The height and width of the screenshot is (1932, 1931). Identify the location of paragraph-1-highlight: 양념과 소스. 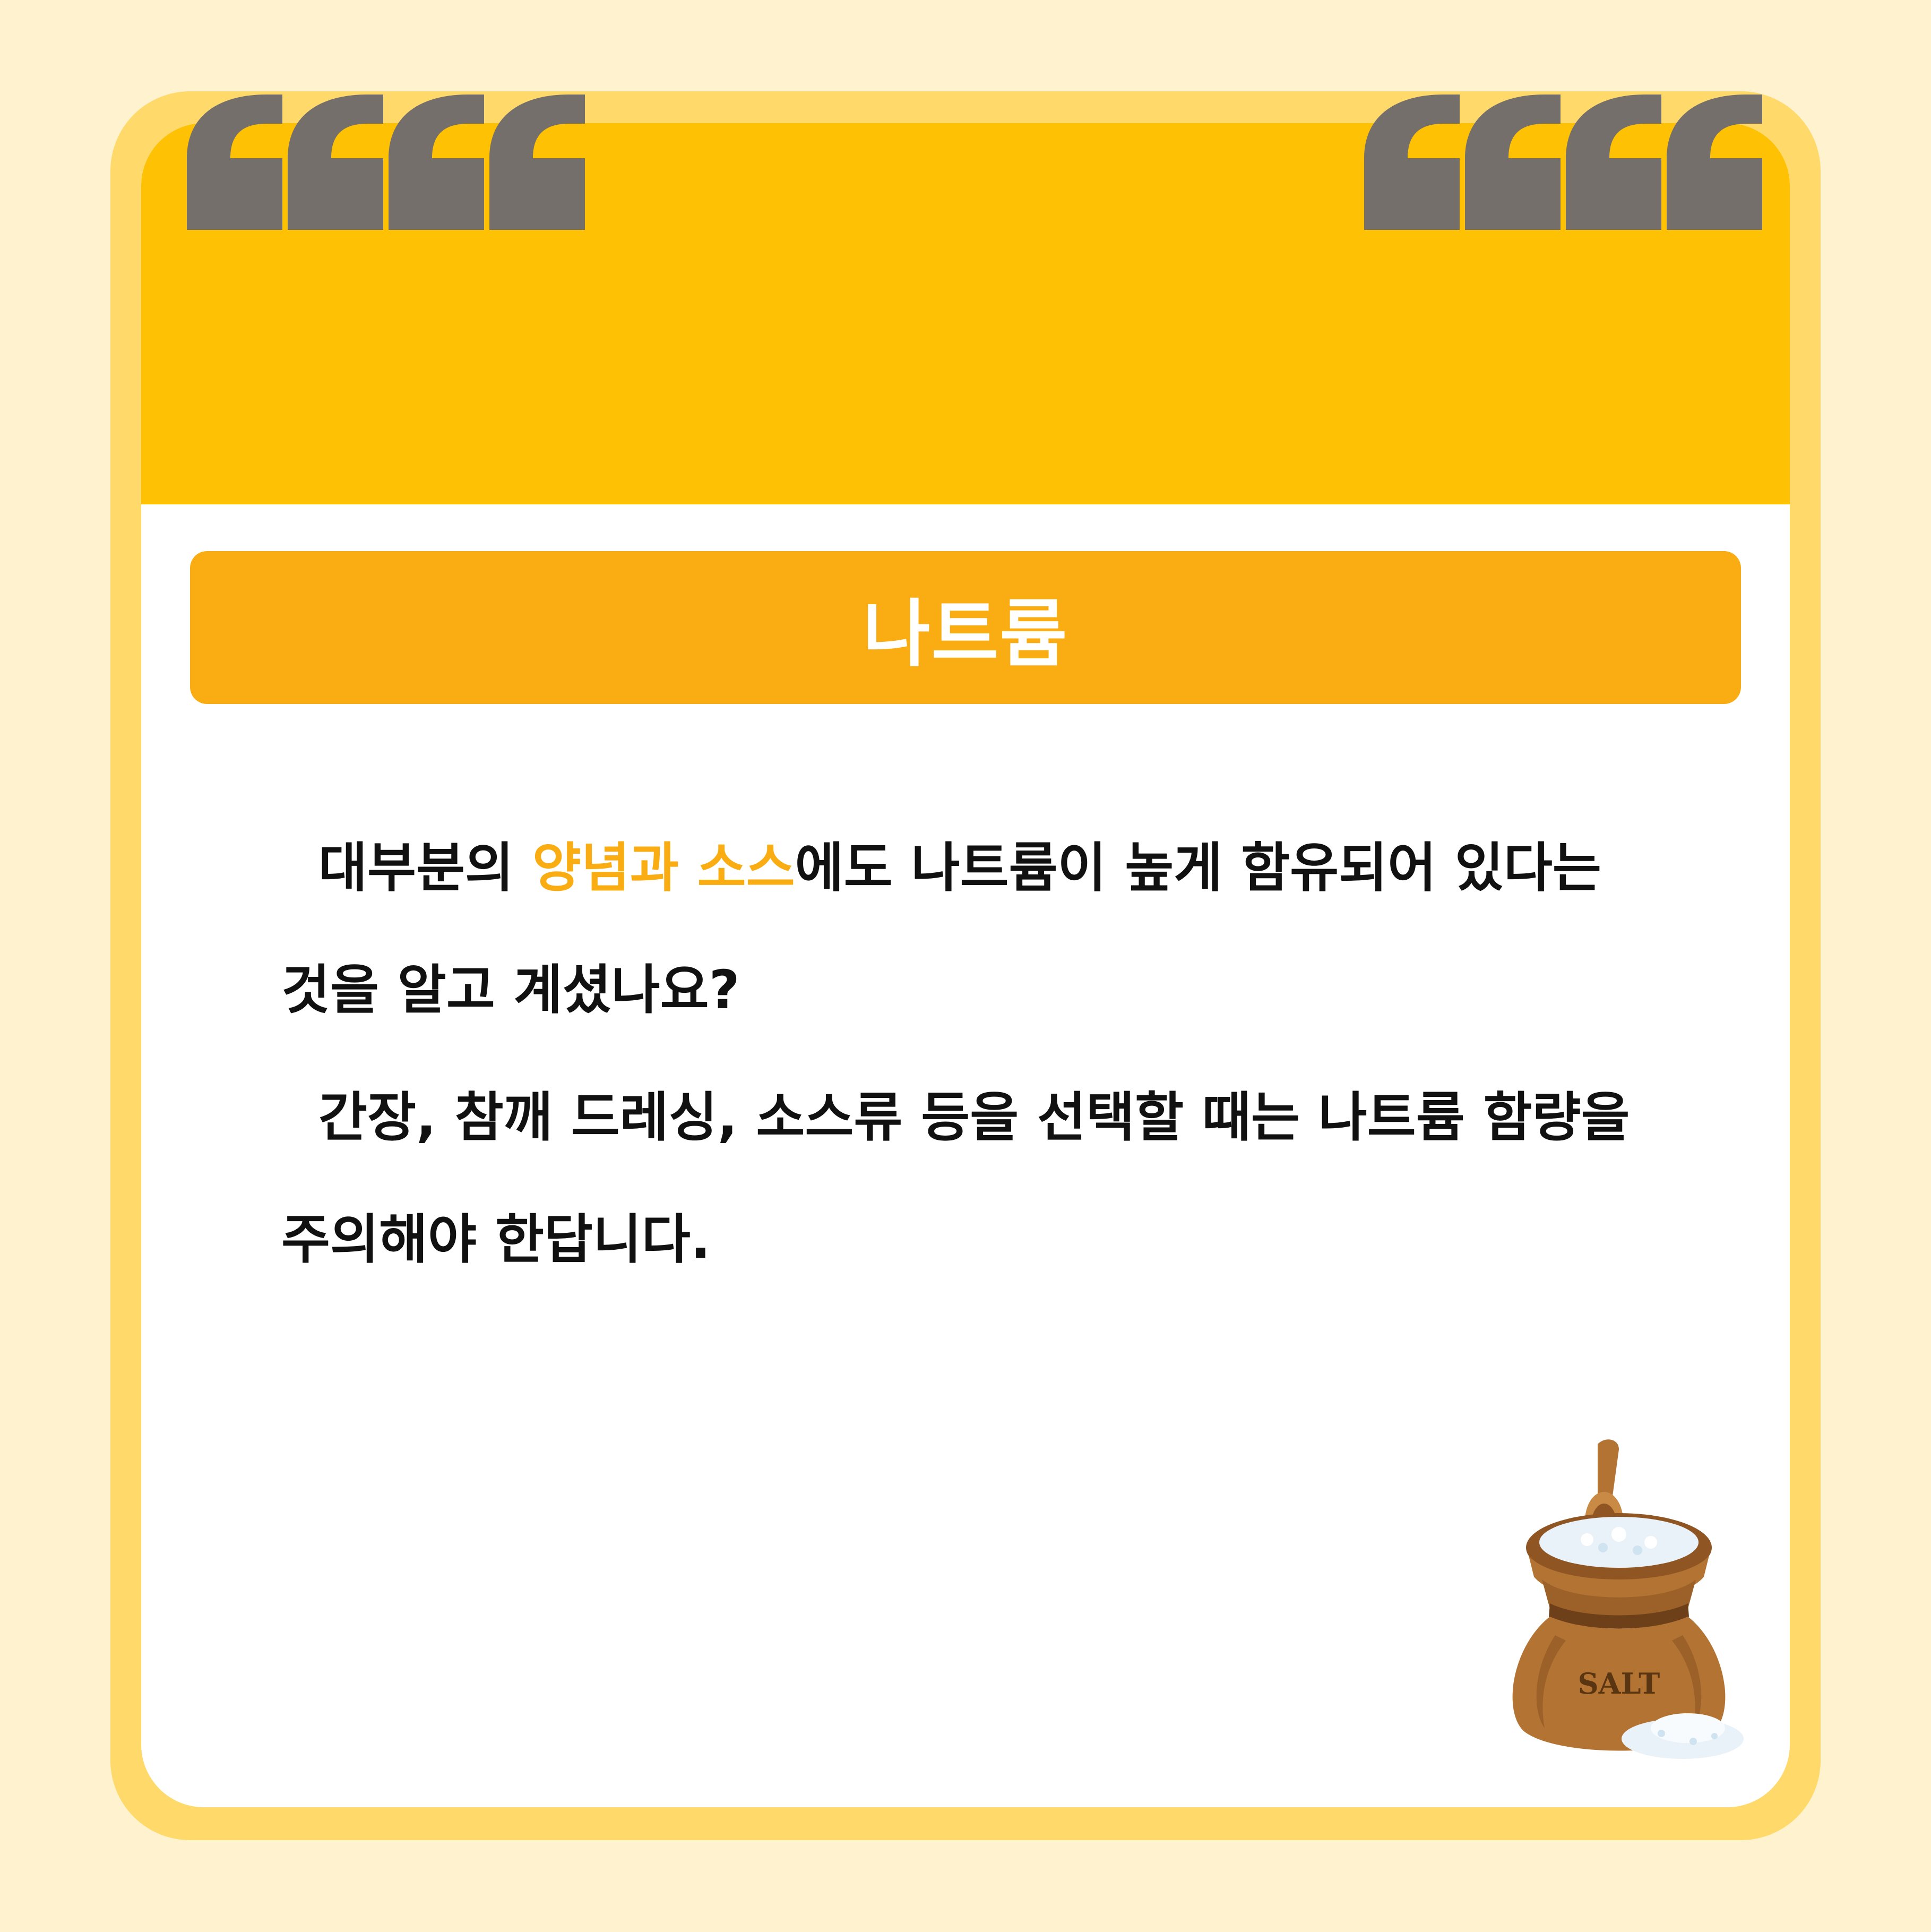
(663, 868).